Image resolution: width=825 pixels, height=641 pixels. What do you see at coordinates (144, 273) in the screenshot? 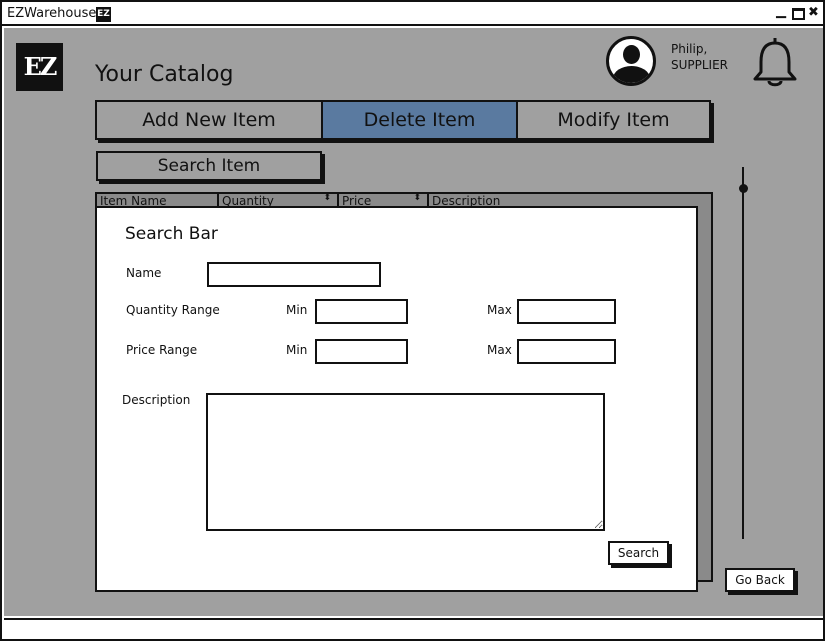
I see `name-label: Name` at bounding box center [144, 273].